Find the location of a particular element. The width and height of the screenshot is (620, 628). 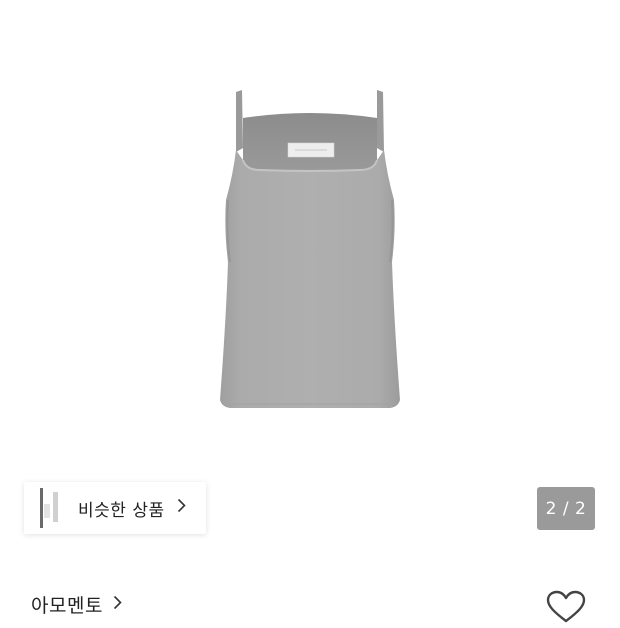

brand-link: 아모멘토 is located at coordinates (76, 604).